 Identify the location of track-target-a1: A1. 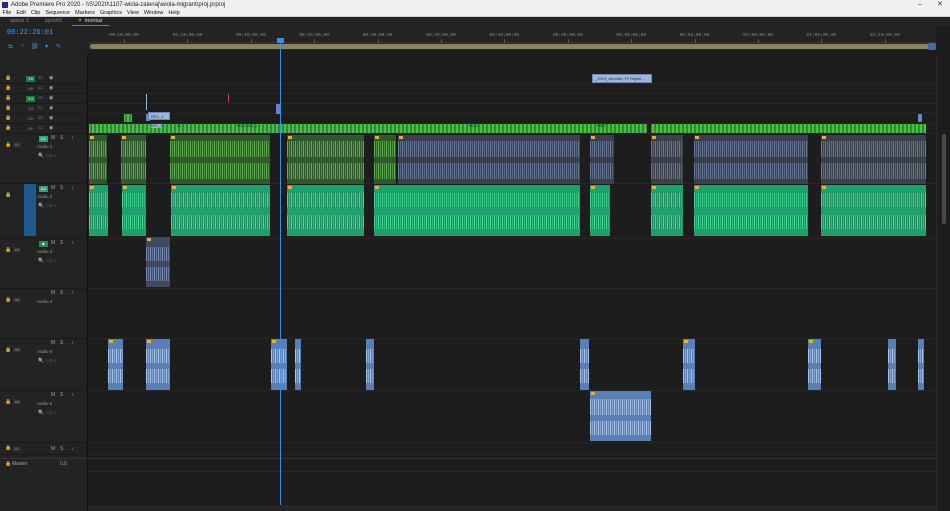
(17, 145).